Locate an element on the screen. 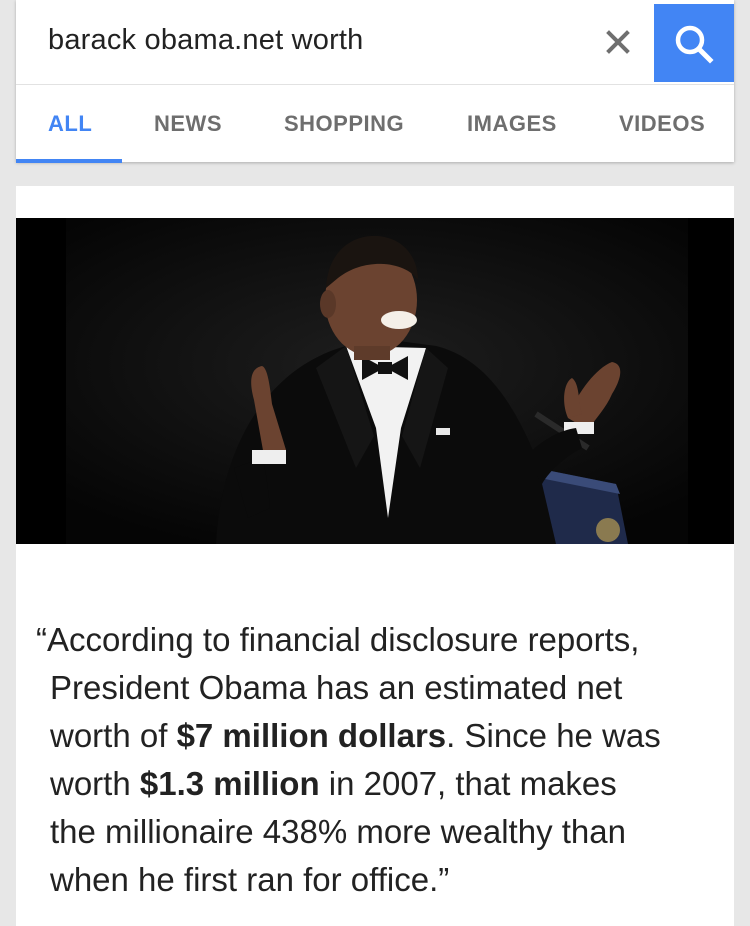 The width and height of the screenshot is (750, 926). tab-shopping: SHOPPING is located at coordinates (344, 124).